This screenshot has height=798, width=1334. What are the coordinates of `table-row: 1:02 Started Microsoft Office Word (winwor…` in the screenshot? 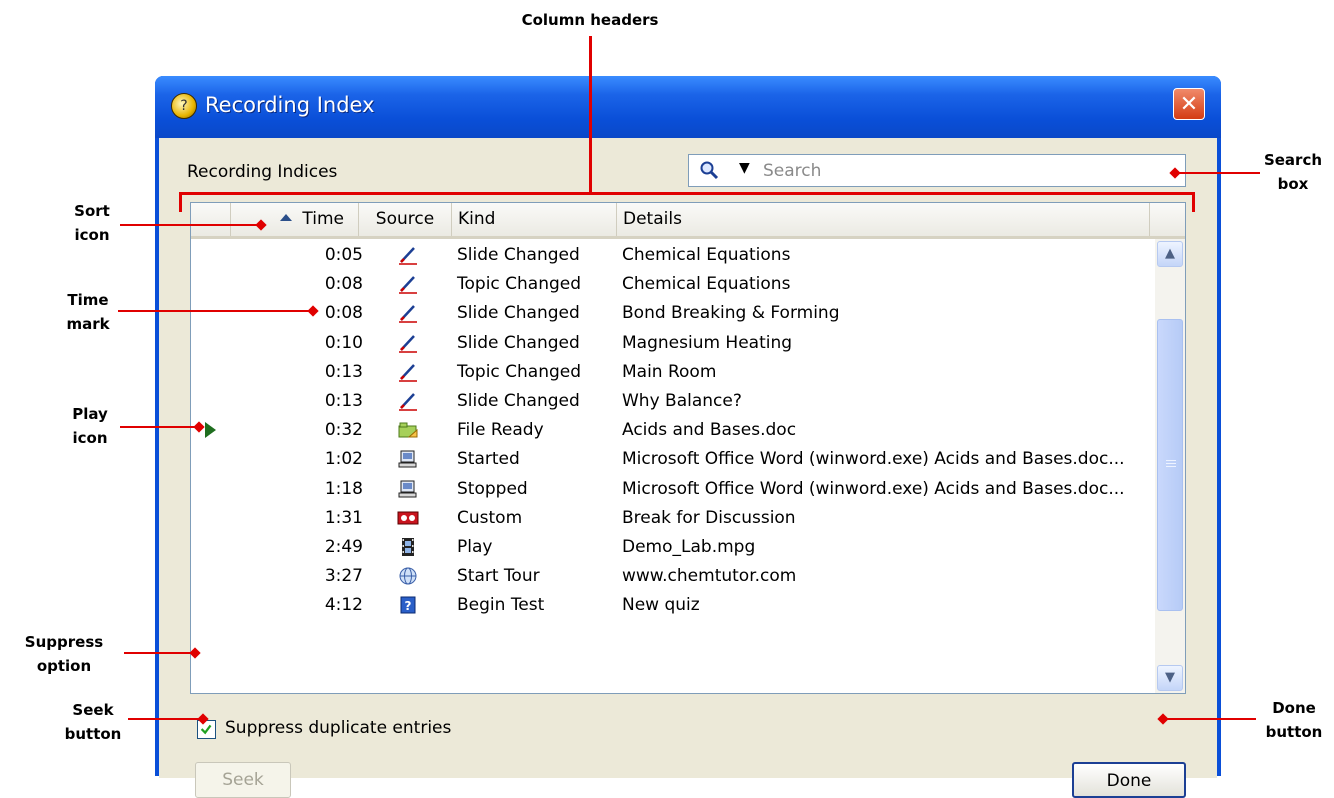 It's located at (671, 459).